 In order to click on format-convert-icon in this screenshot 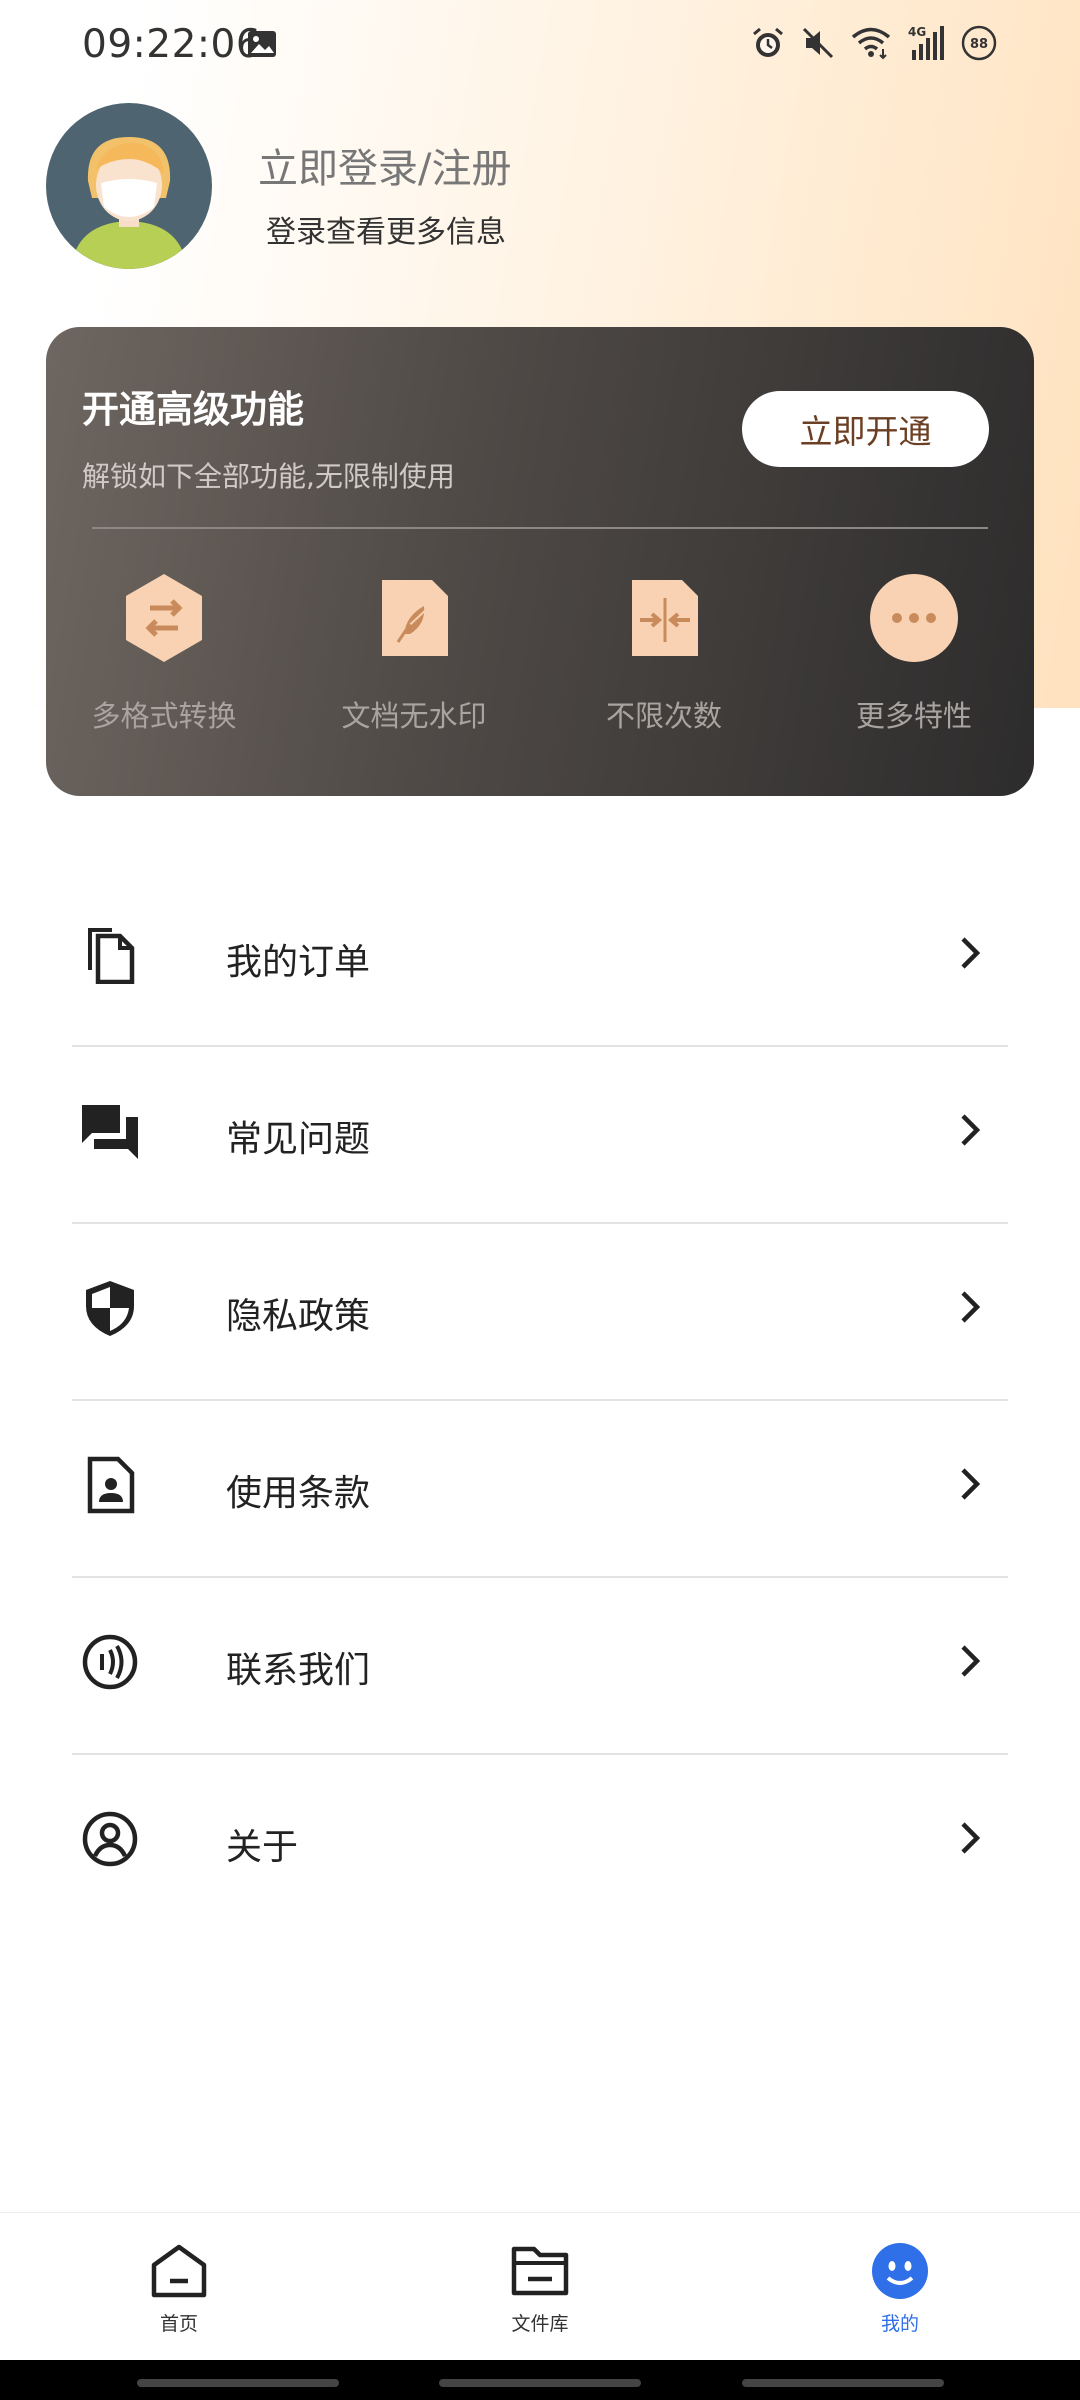, I will do `click(164, 618)`.